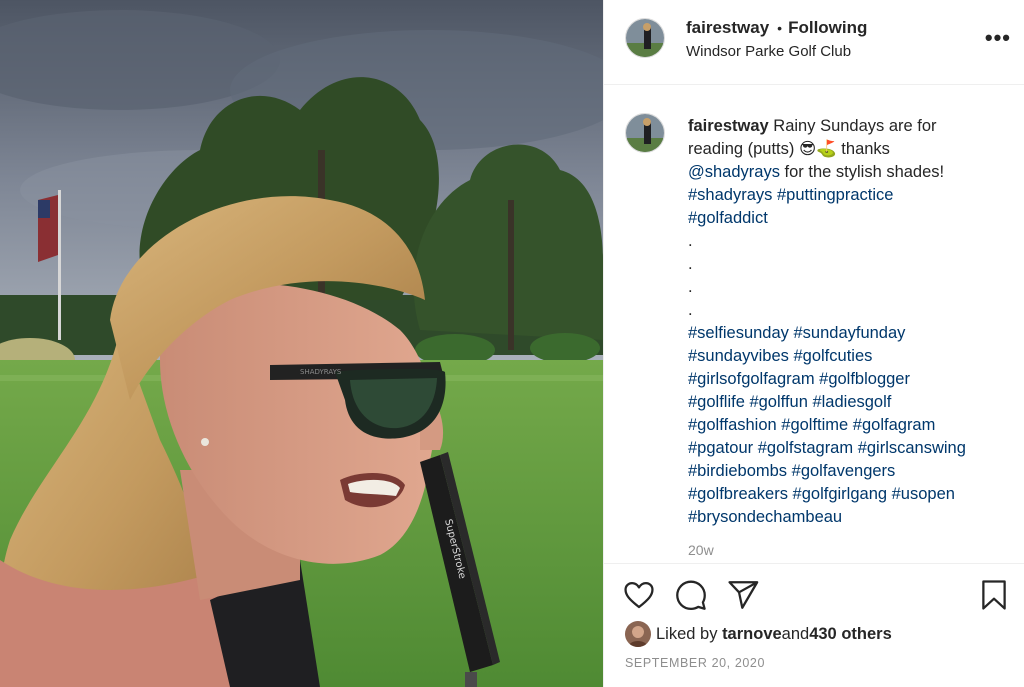  Describe the element at coordinates (638, 634) in the screenshot. I see `liker-avatar` at that location.